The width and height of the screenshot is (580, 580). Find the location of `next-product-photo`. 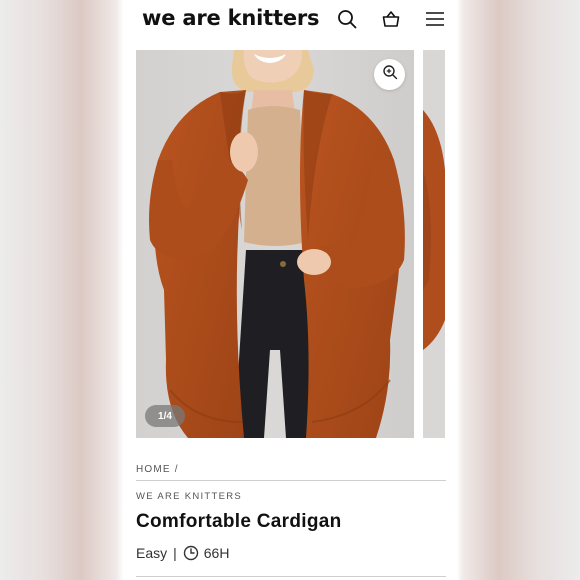

next-product-photo is located at coordinates (434, 244).